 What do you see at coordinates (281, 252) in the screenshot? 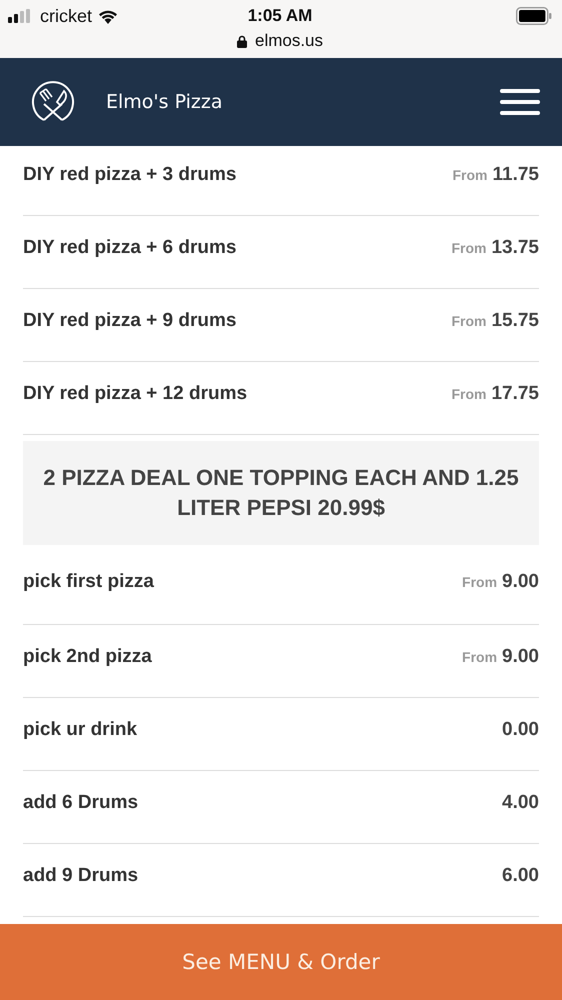
I see `menu-item-row: DIY red pizza + 6 drums From 13.75` at bounding box center [281, 252].